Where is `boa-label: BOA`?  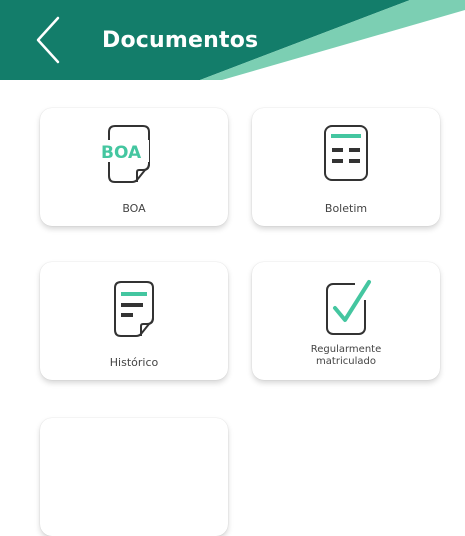
boa-label: BOA is located at coordinates (134, 208).